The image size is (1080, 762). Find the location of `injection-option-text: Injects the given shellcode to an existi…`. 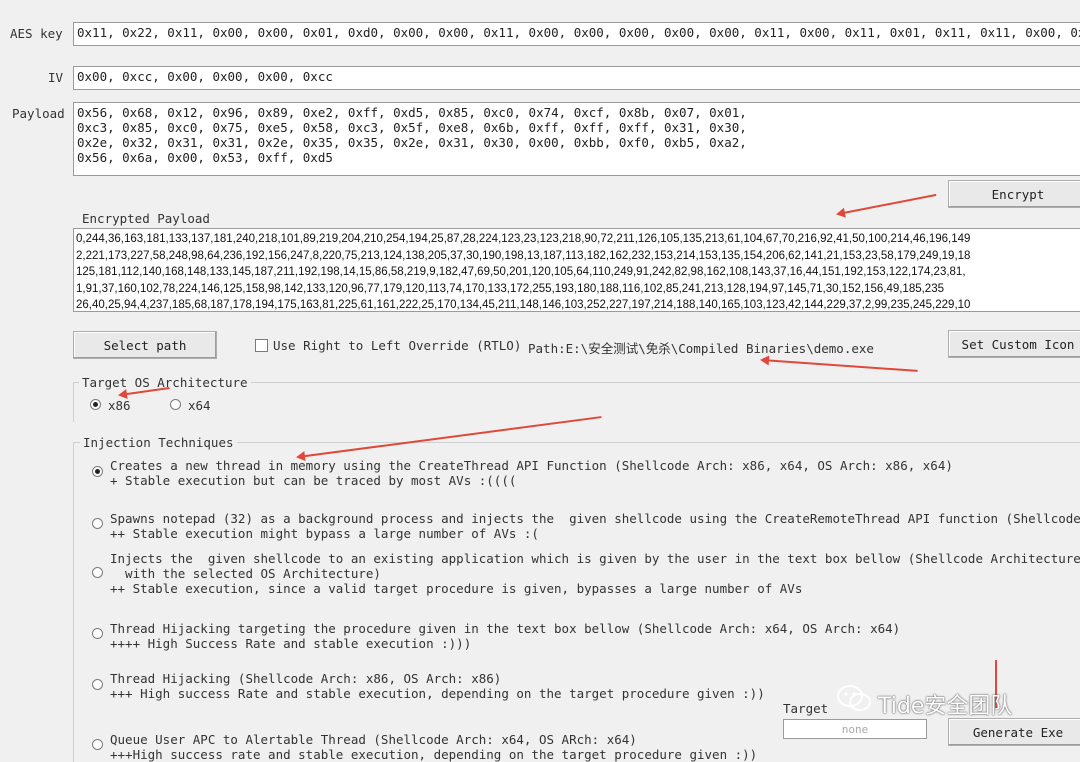

injection-option-text: Injects the given shellcode to an existi… is located at coordinates (595, 573).